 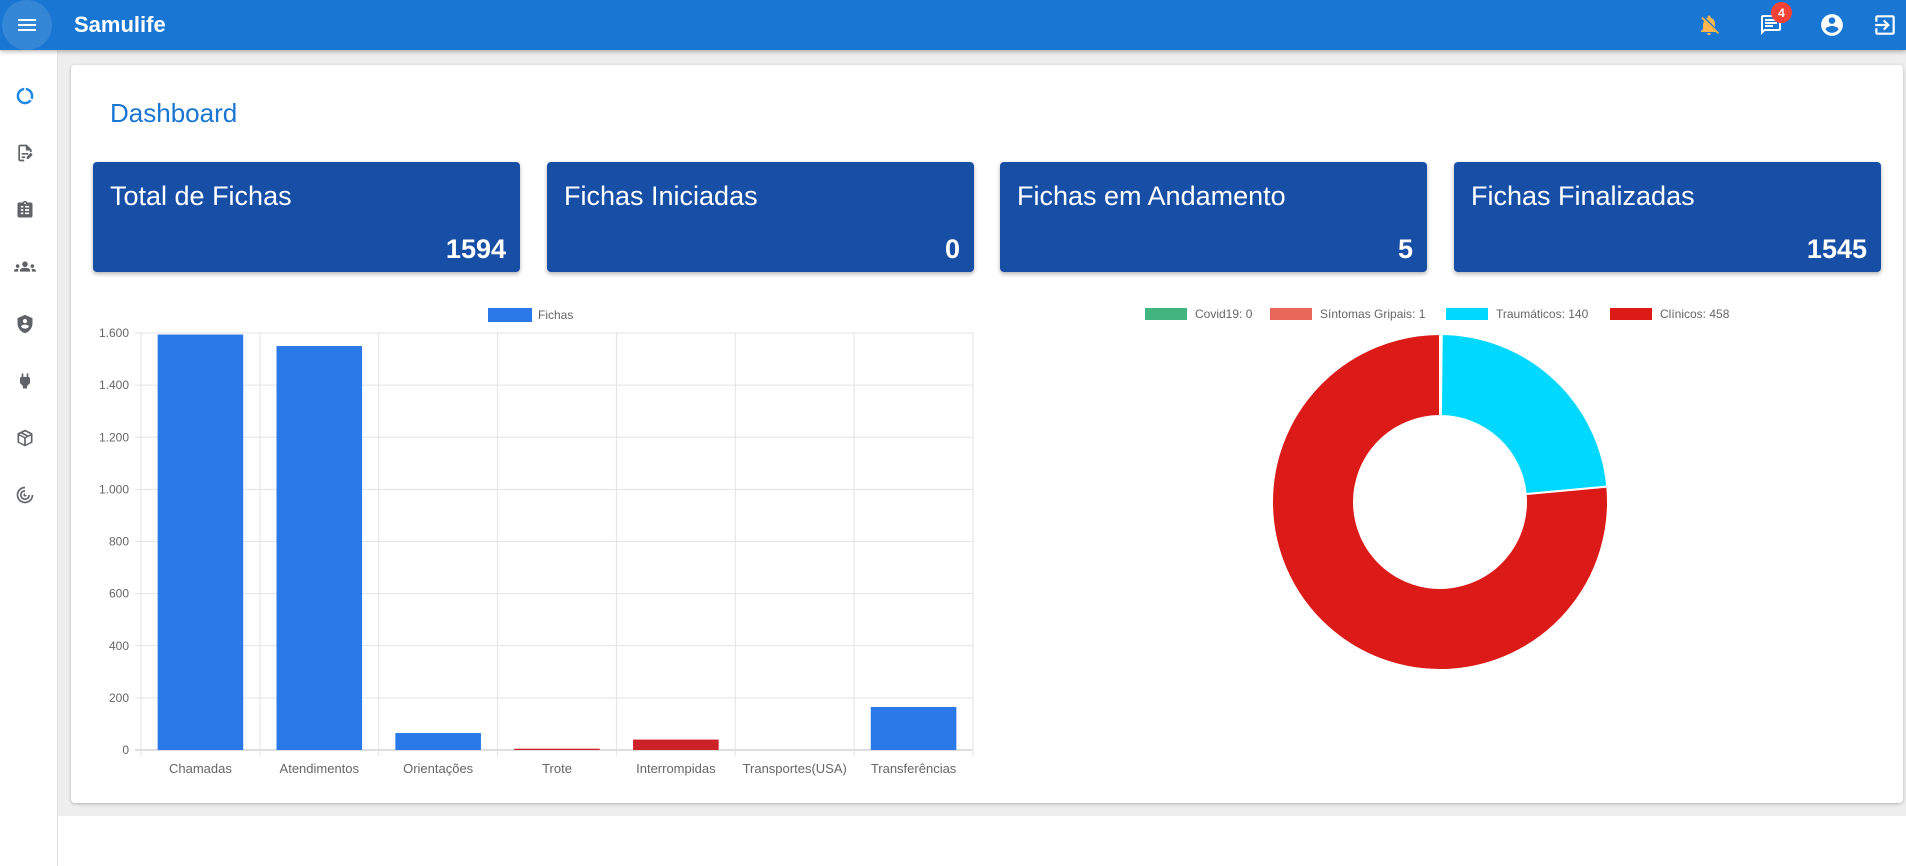 I want to click on x-tick-label: Orientações, so click(x=438, y=768).